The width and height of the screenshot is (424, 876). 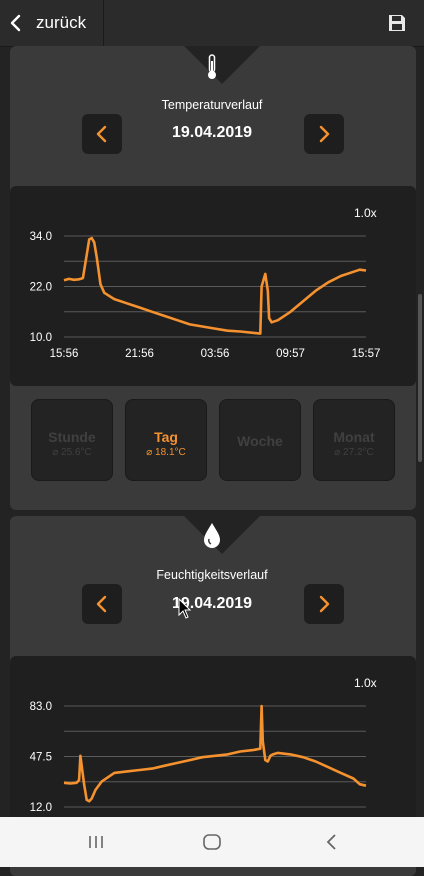 I want to click on save-icon, so click(x=397, y=23).